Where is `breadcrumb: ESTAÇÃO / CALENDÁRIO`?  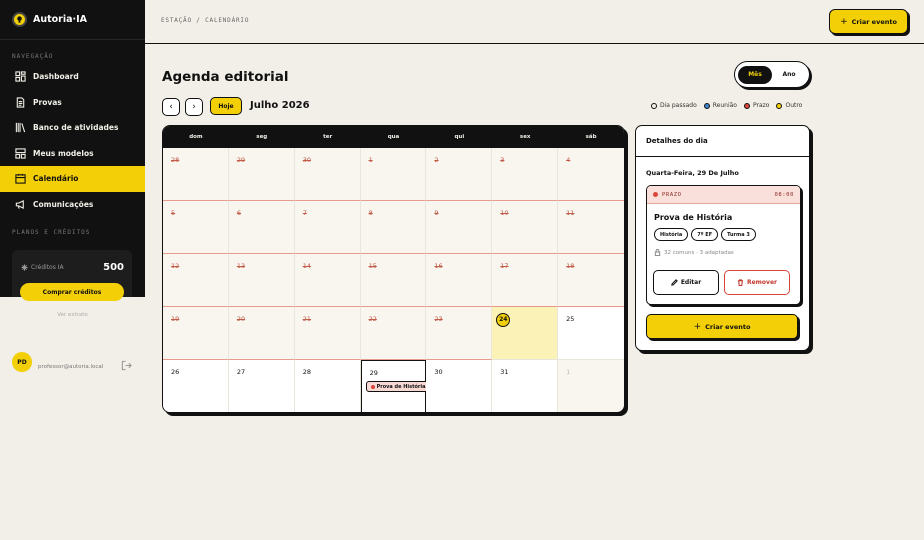 breadcrumb: ESTAÇÃO / CALENDÁRIO is located at coordinates (205, 20).